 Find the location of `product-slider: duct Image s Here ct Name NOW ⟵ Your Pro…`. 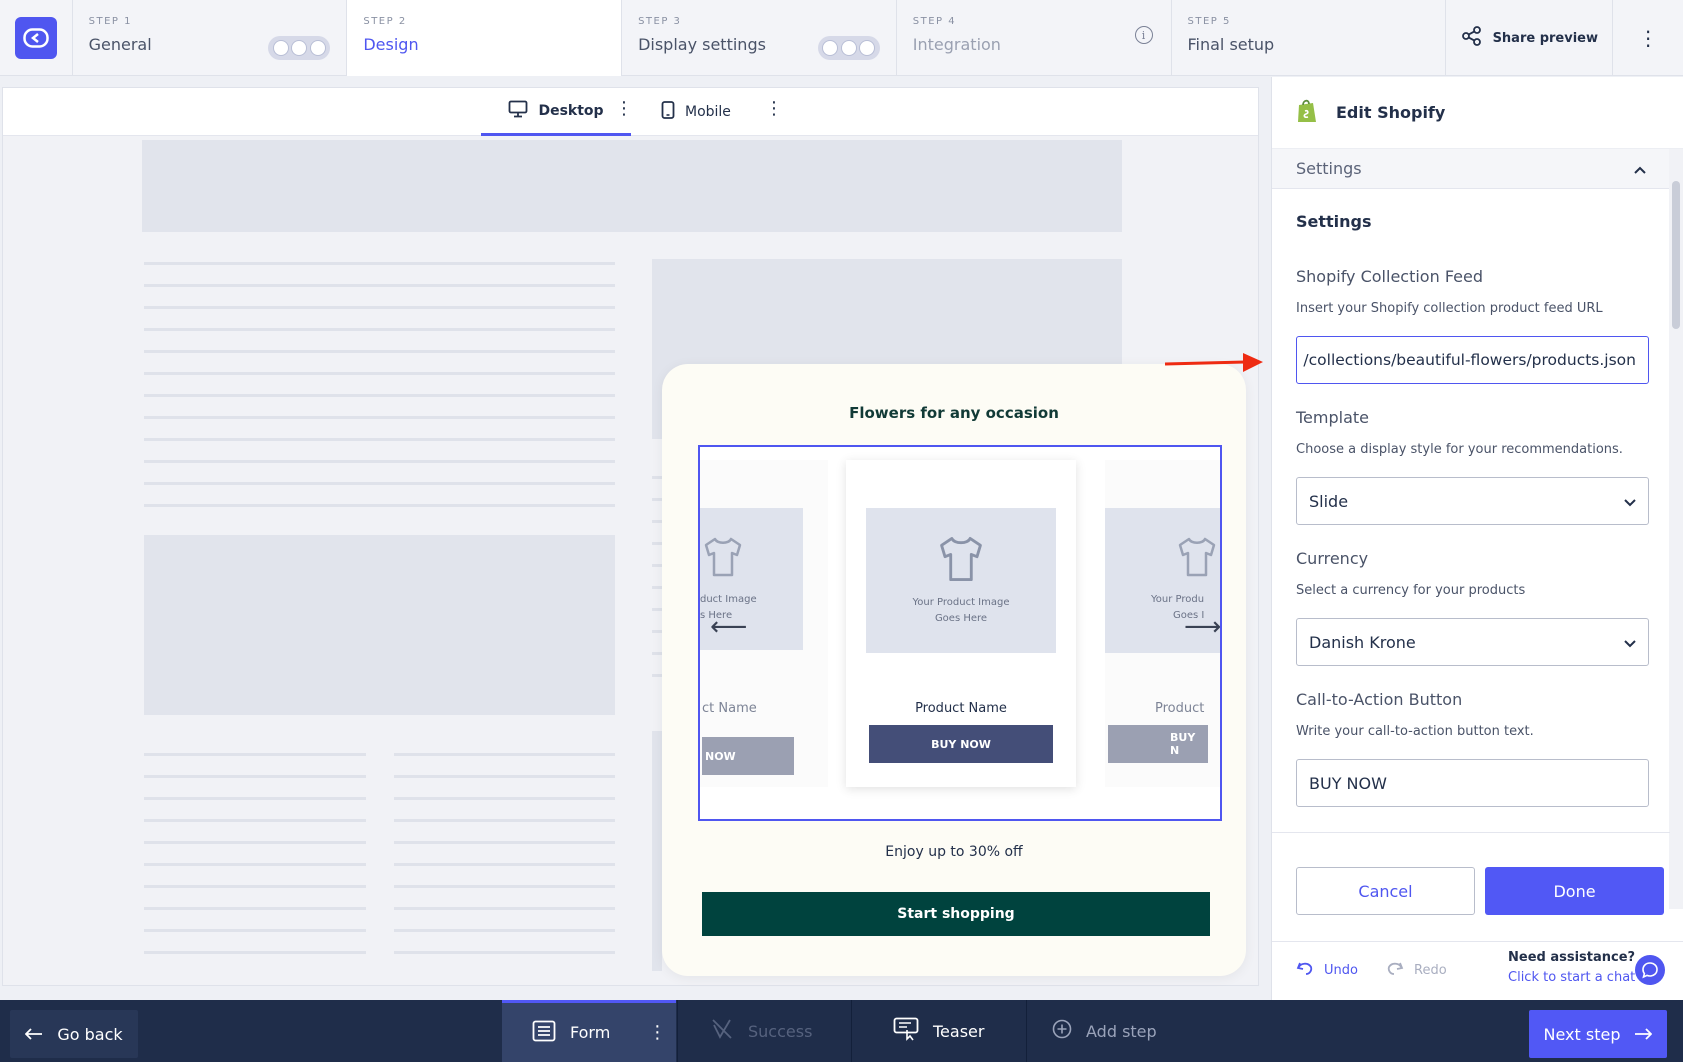

product-slider: duct Image s Here ct Name NOW ⟵ Your Pro… is located at coordinates (960, 633).